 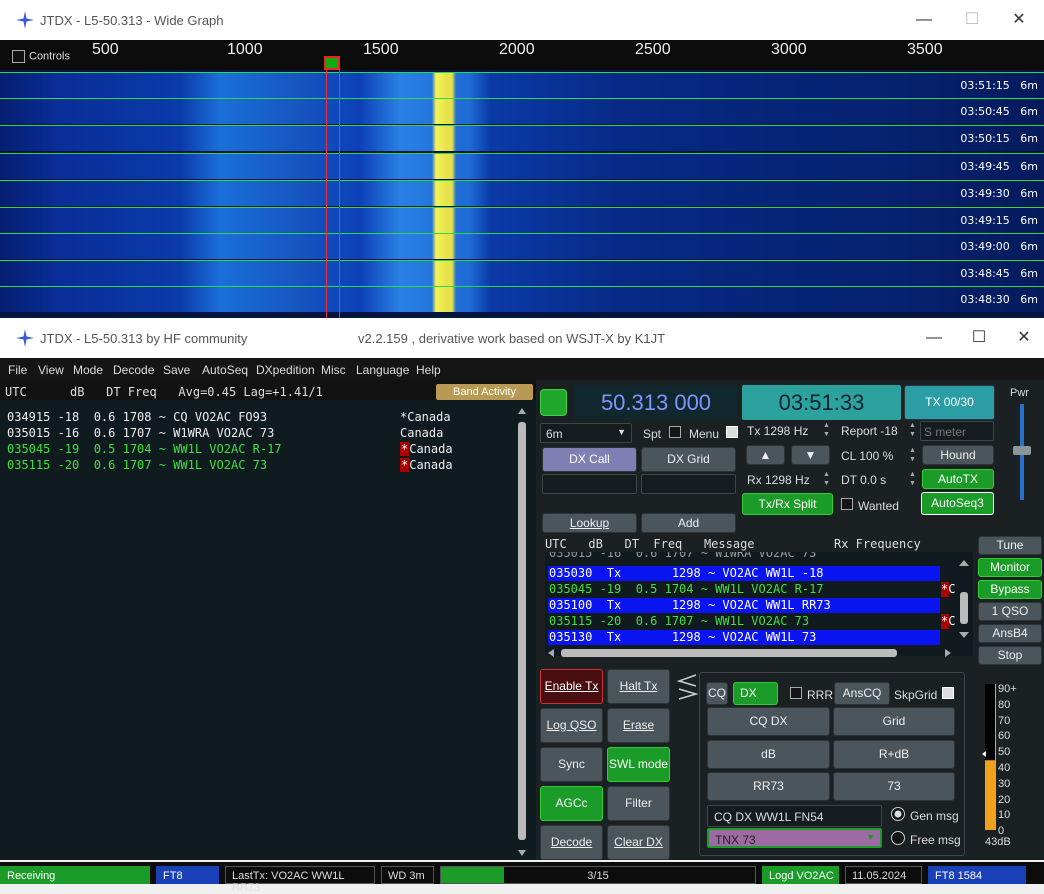 I want to click on decode-button: Decode, so click(x=571, y=842).